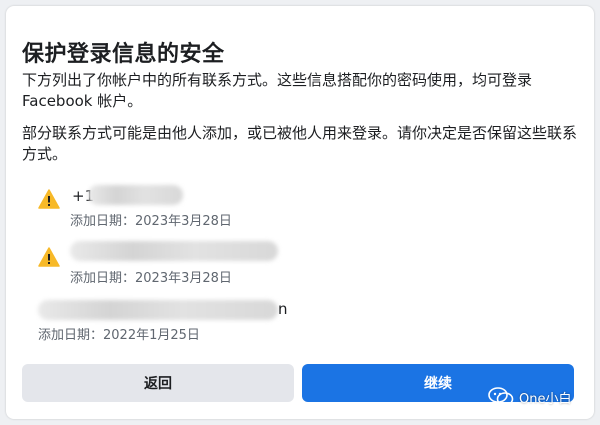 The height and width of the screenshot is (425, 600). What do you see at coordinates (158, 383) in the screenshot?
I see `back-button: 返回` at bounding box center [158, 383].